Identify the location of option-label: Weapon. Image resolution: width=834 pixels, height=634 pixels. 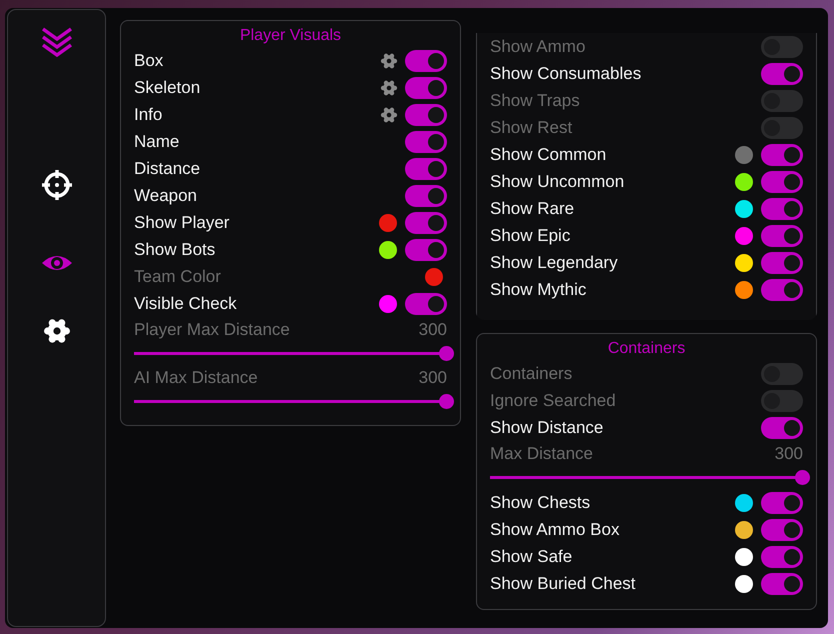
(166, 195).